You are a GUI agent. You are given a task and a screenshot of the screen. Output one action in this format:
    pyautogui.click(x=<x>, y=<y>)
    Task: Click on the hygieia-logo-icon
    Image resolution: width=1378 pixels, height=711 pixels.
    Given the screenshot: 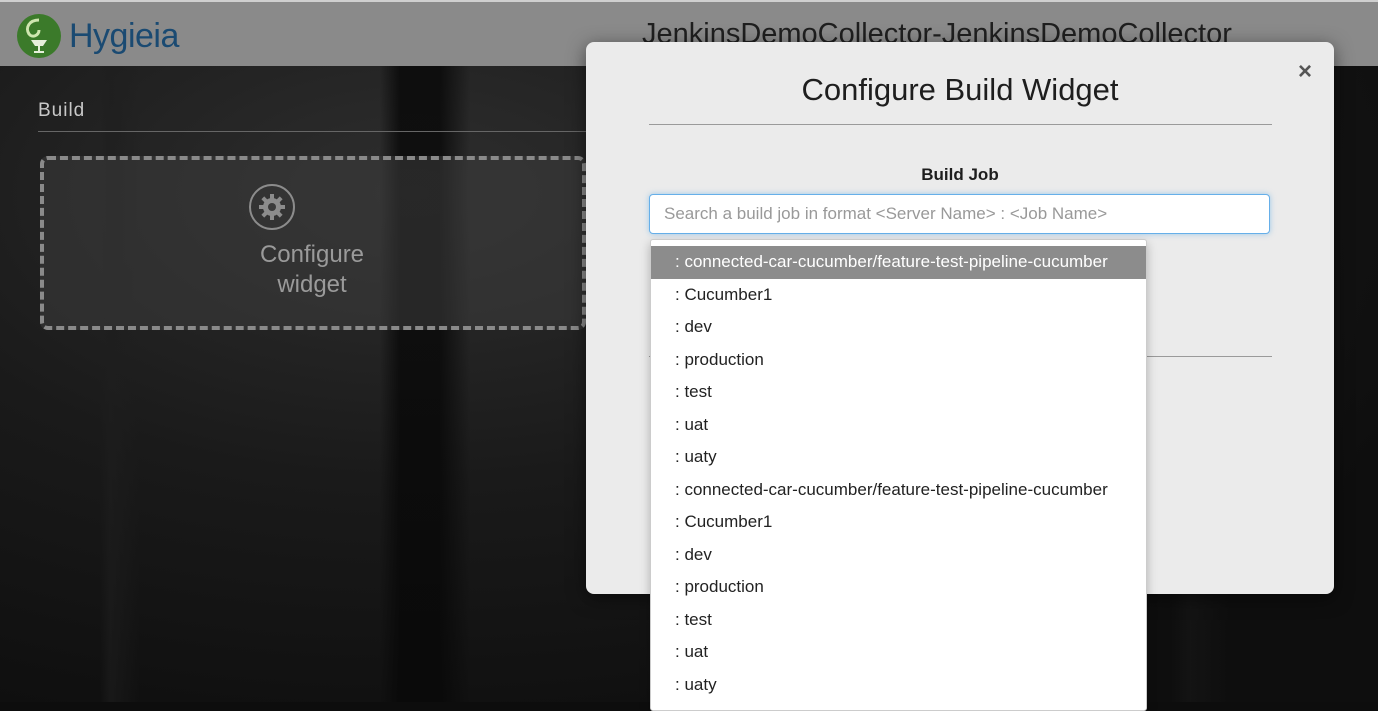 What is the action you would take?
    pyautogui.click(x=39, y=36)
    